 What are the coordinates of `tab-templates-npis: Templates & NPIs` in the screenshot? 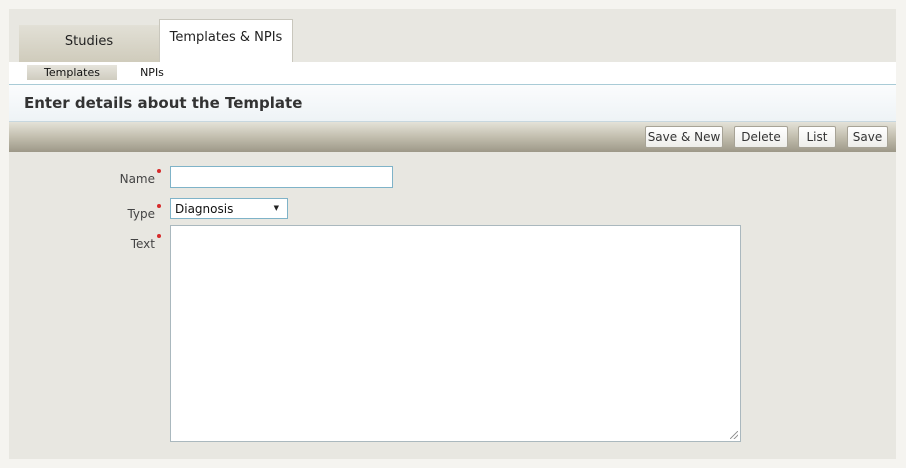 It's located at (226, 41).